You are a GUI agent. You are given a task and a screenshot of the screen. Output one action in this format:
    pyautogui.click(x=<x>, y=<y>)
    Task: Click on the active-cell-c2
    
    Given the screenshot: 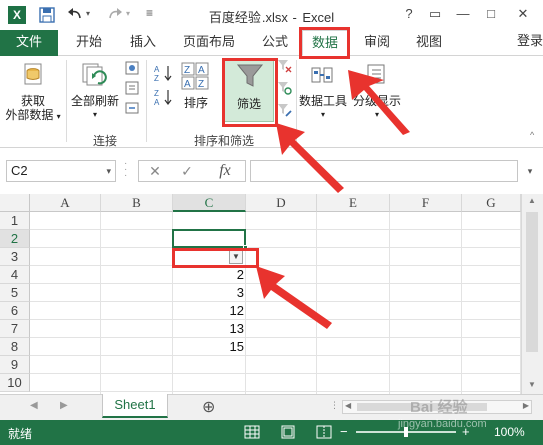 What is the action you would take?
    pyautogui.click(x=209, y=238)
    